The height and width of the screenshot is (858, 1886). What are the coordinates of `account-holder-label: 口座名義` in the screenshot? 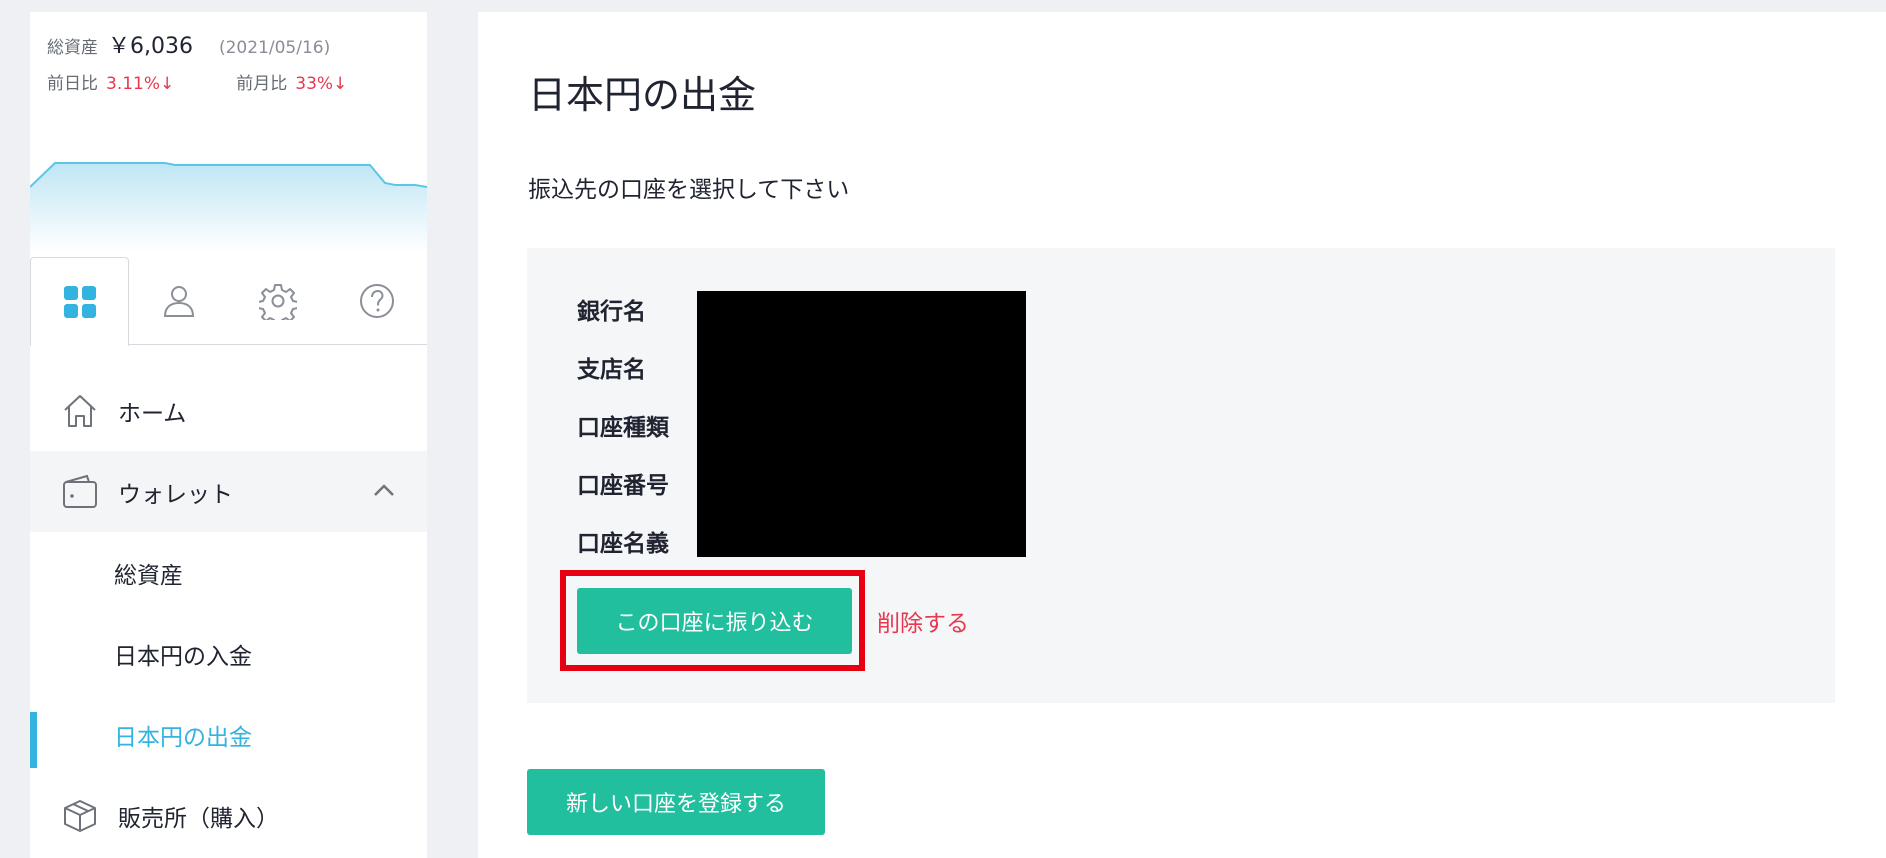 It's located at (623, 544).